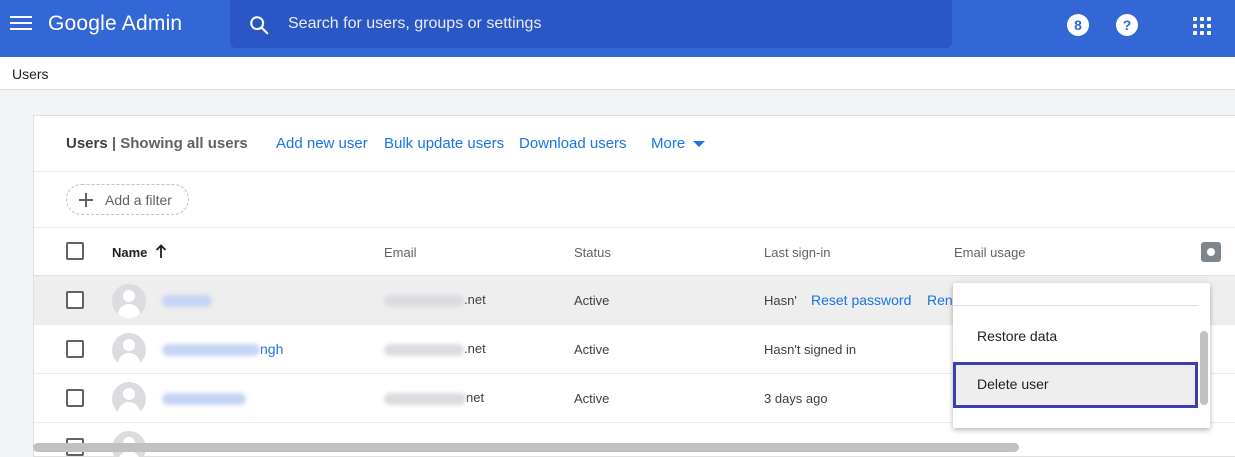 The height and width of the screenshot is (457, 1235). Describe the element at coordinates (259, 25) in the screenshot. I see `search-icon` at that location.